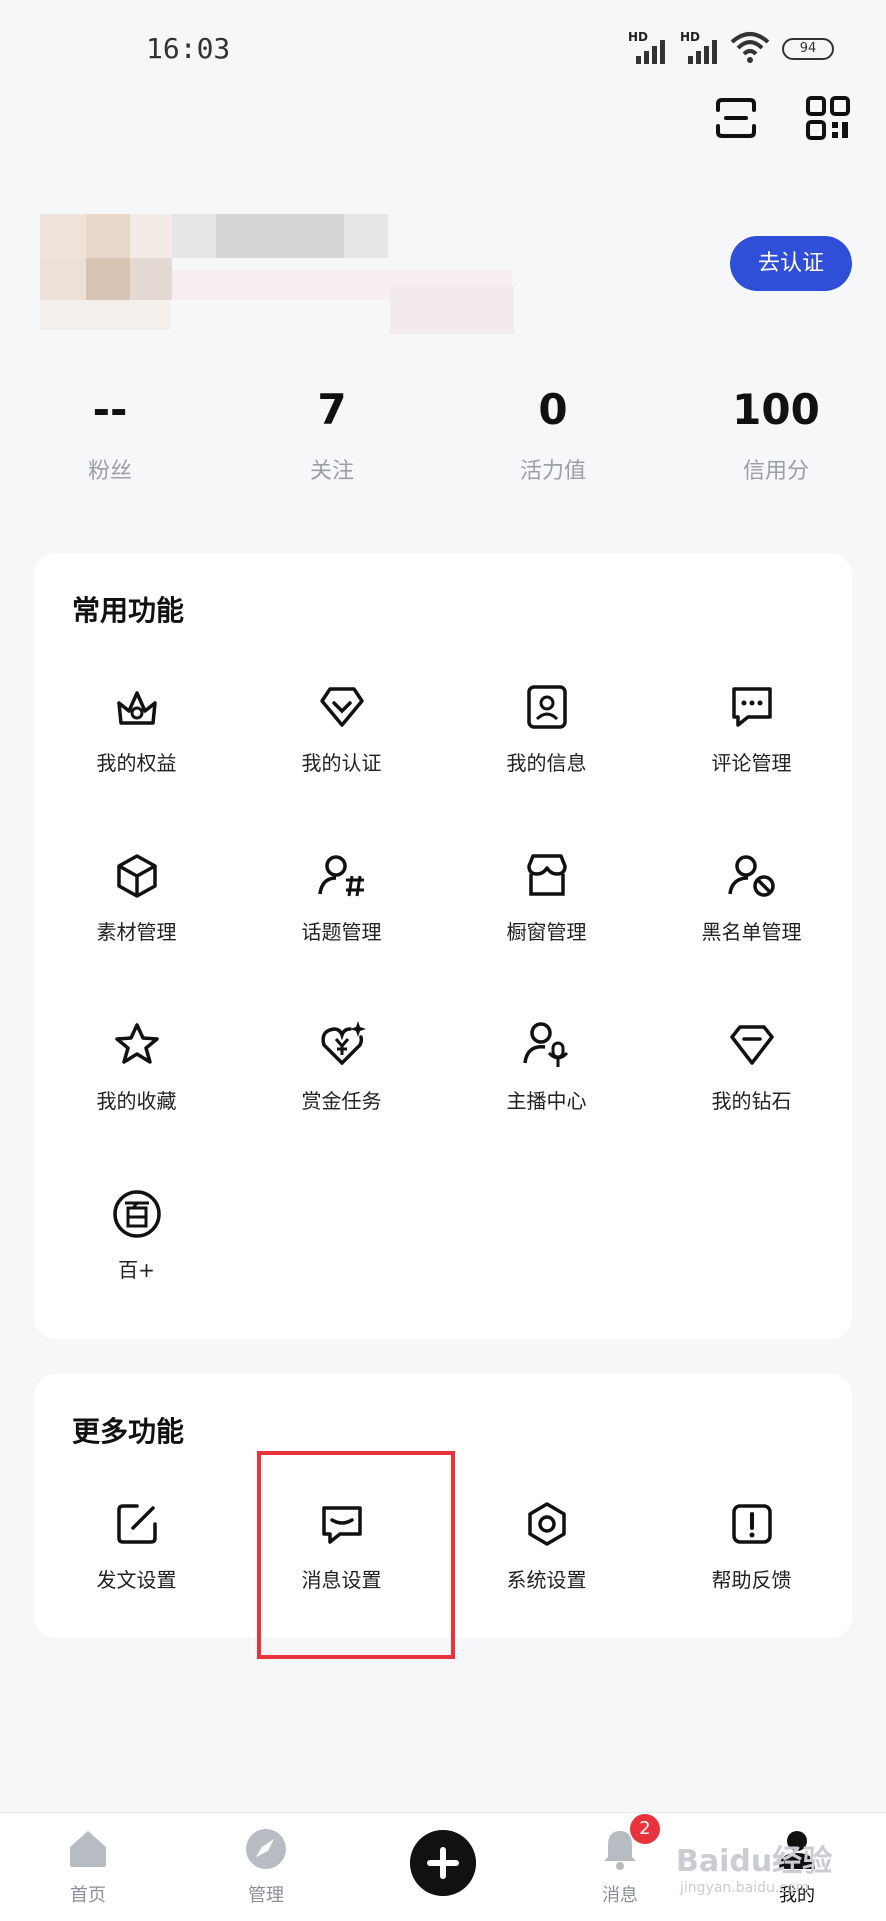 Image resolution: width=886 pixels, height=1921 pixels. Describe the element at coordinates (128, 610) in the screenshot. I see `common-functions-title: 常用功能` at that location.